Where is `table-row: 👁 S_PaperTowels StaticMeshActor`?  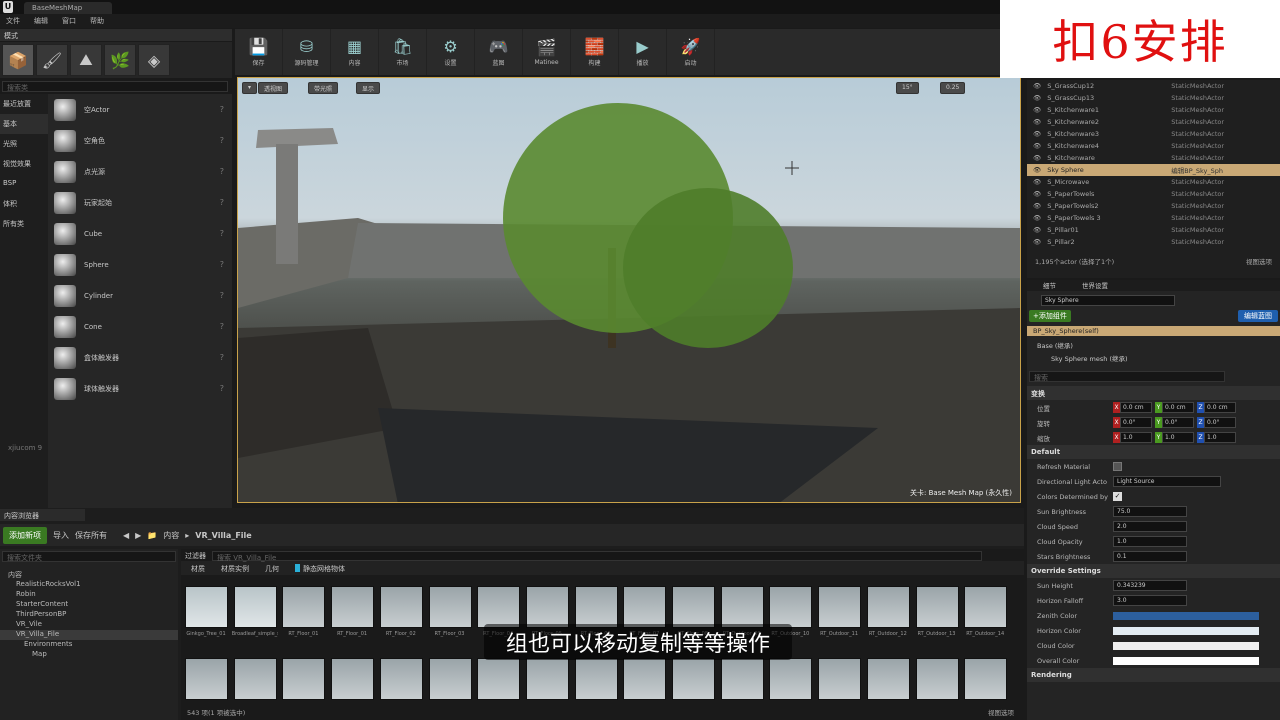
table-row: 👁 S_PaperTowels StaticMeshActor is located at coordinates (1153, 194).